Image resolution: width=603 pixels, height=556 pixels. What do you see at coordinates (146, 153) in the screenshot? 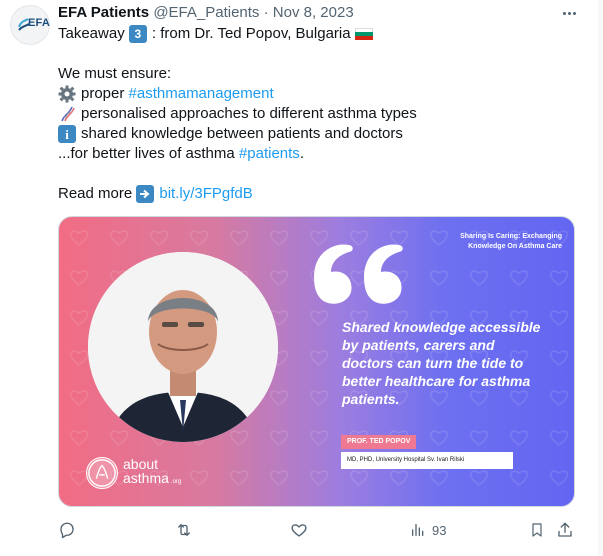
I see `closing-text: ...for better lives of asthma` at bounding box center [146, 153].